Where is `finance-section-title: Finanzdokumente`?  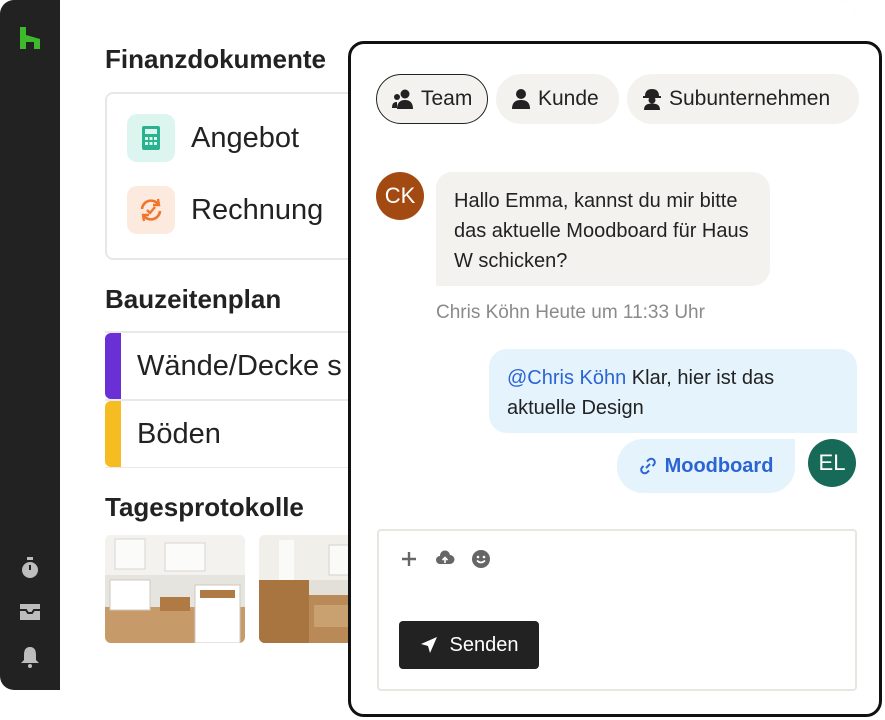 finance-section-title: Finanzdokumente is located at coordinates (216, 59).